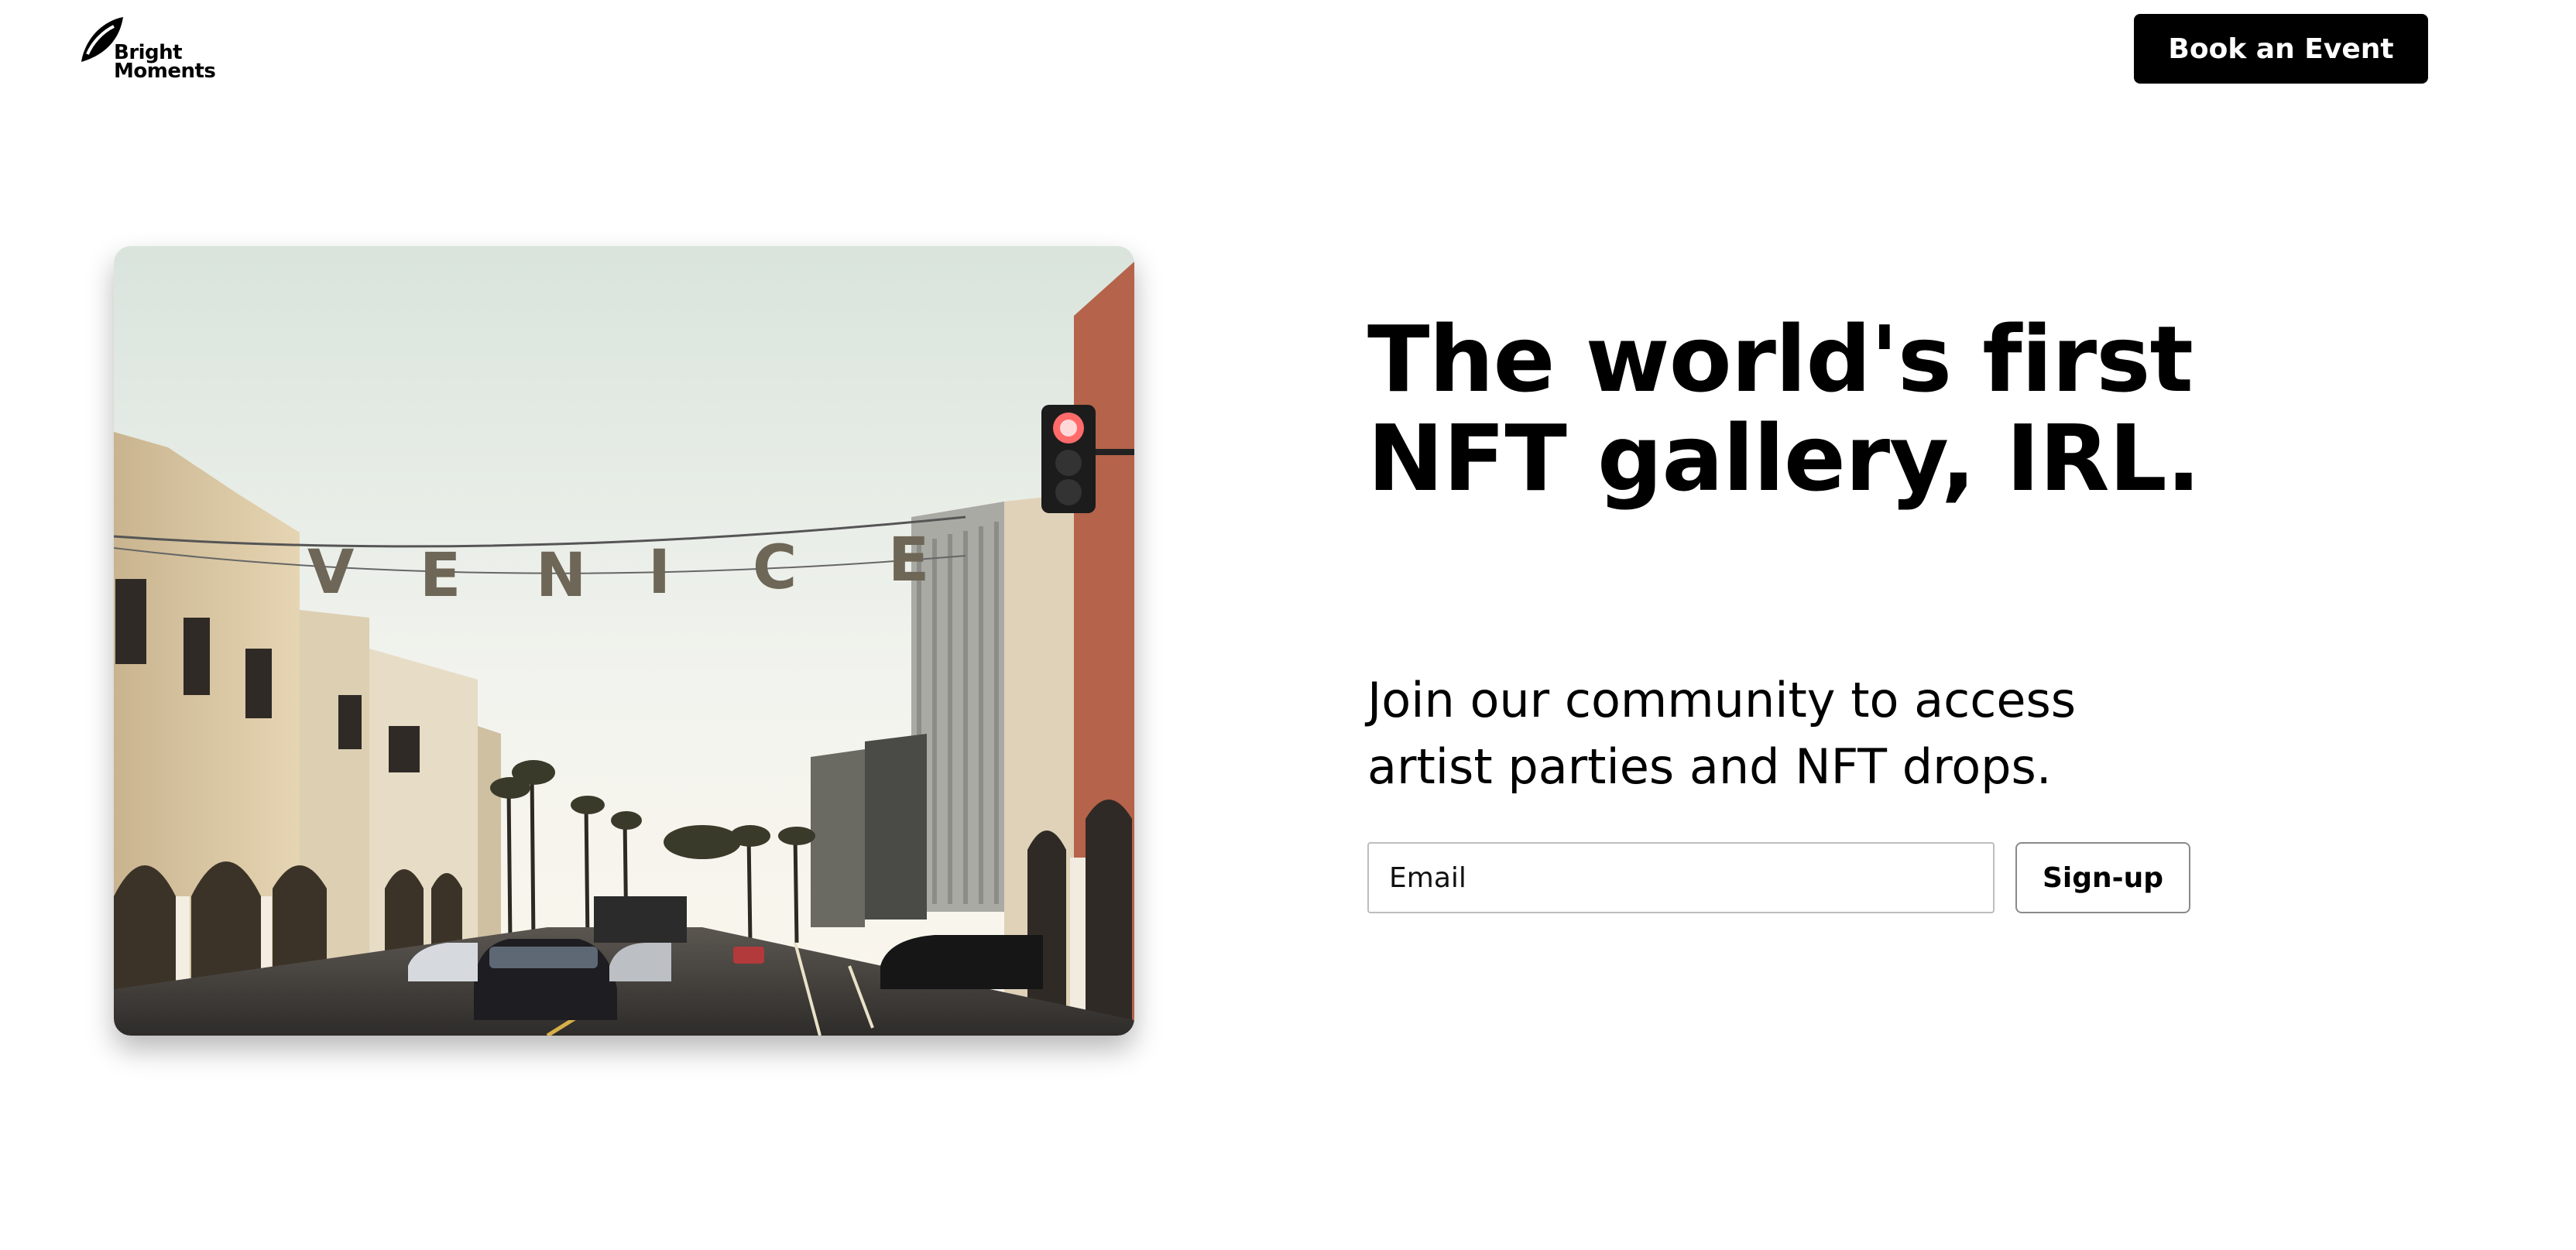  I want to click on headline-line-2: NFT gallery, IRL., so click(1784, 459).